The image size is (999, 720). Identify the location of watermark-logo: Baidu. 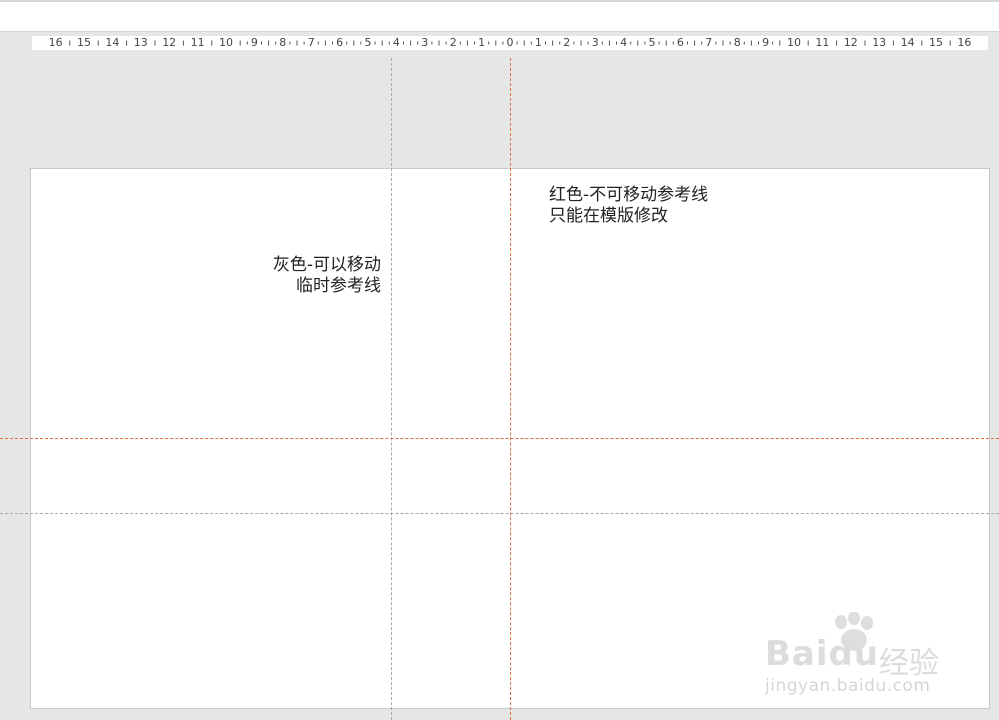
(822, 654).